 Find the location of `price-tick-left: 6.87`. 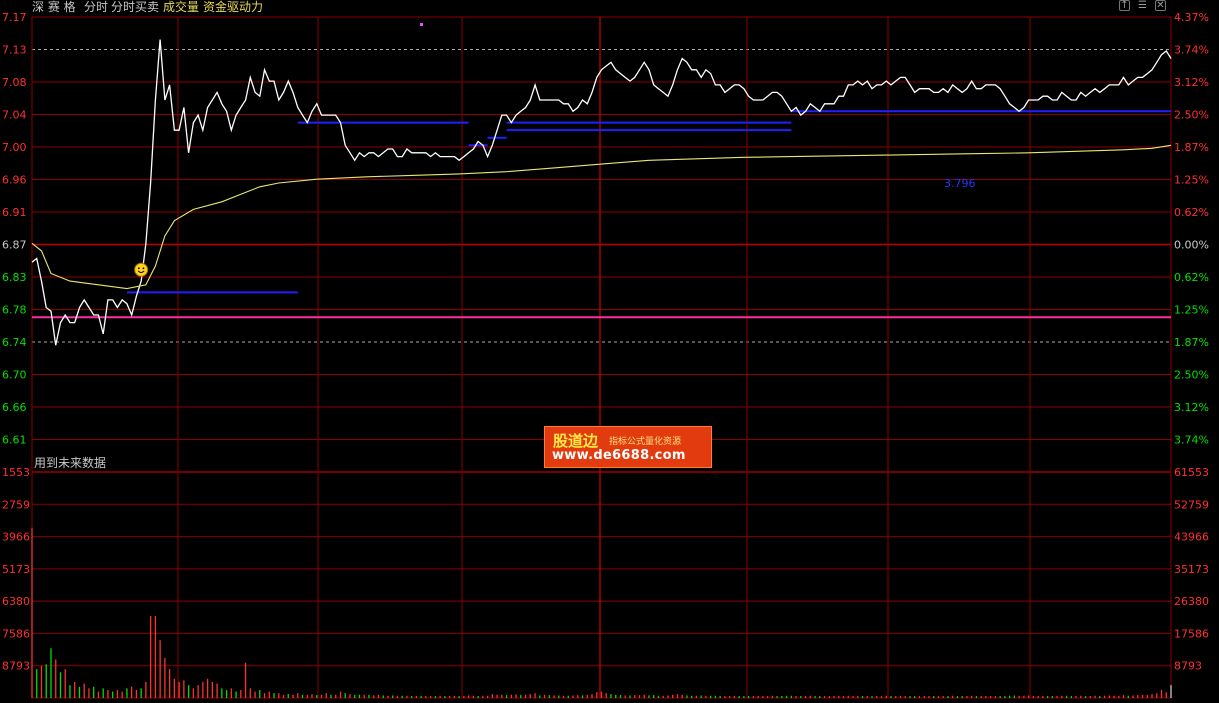

price-tick-left: 6.87 is located at coordinates (14, 245).